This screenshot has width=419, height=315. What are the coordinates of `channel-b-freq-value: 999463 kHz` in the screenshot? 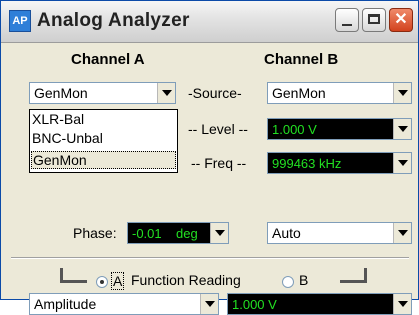 It's located at (307, 163).